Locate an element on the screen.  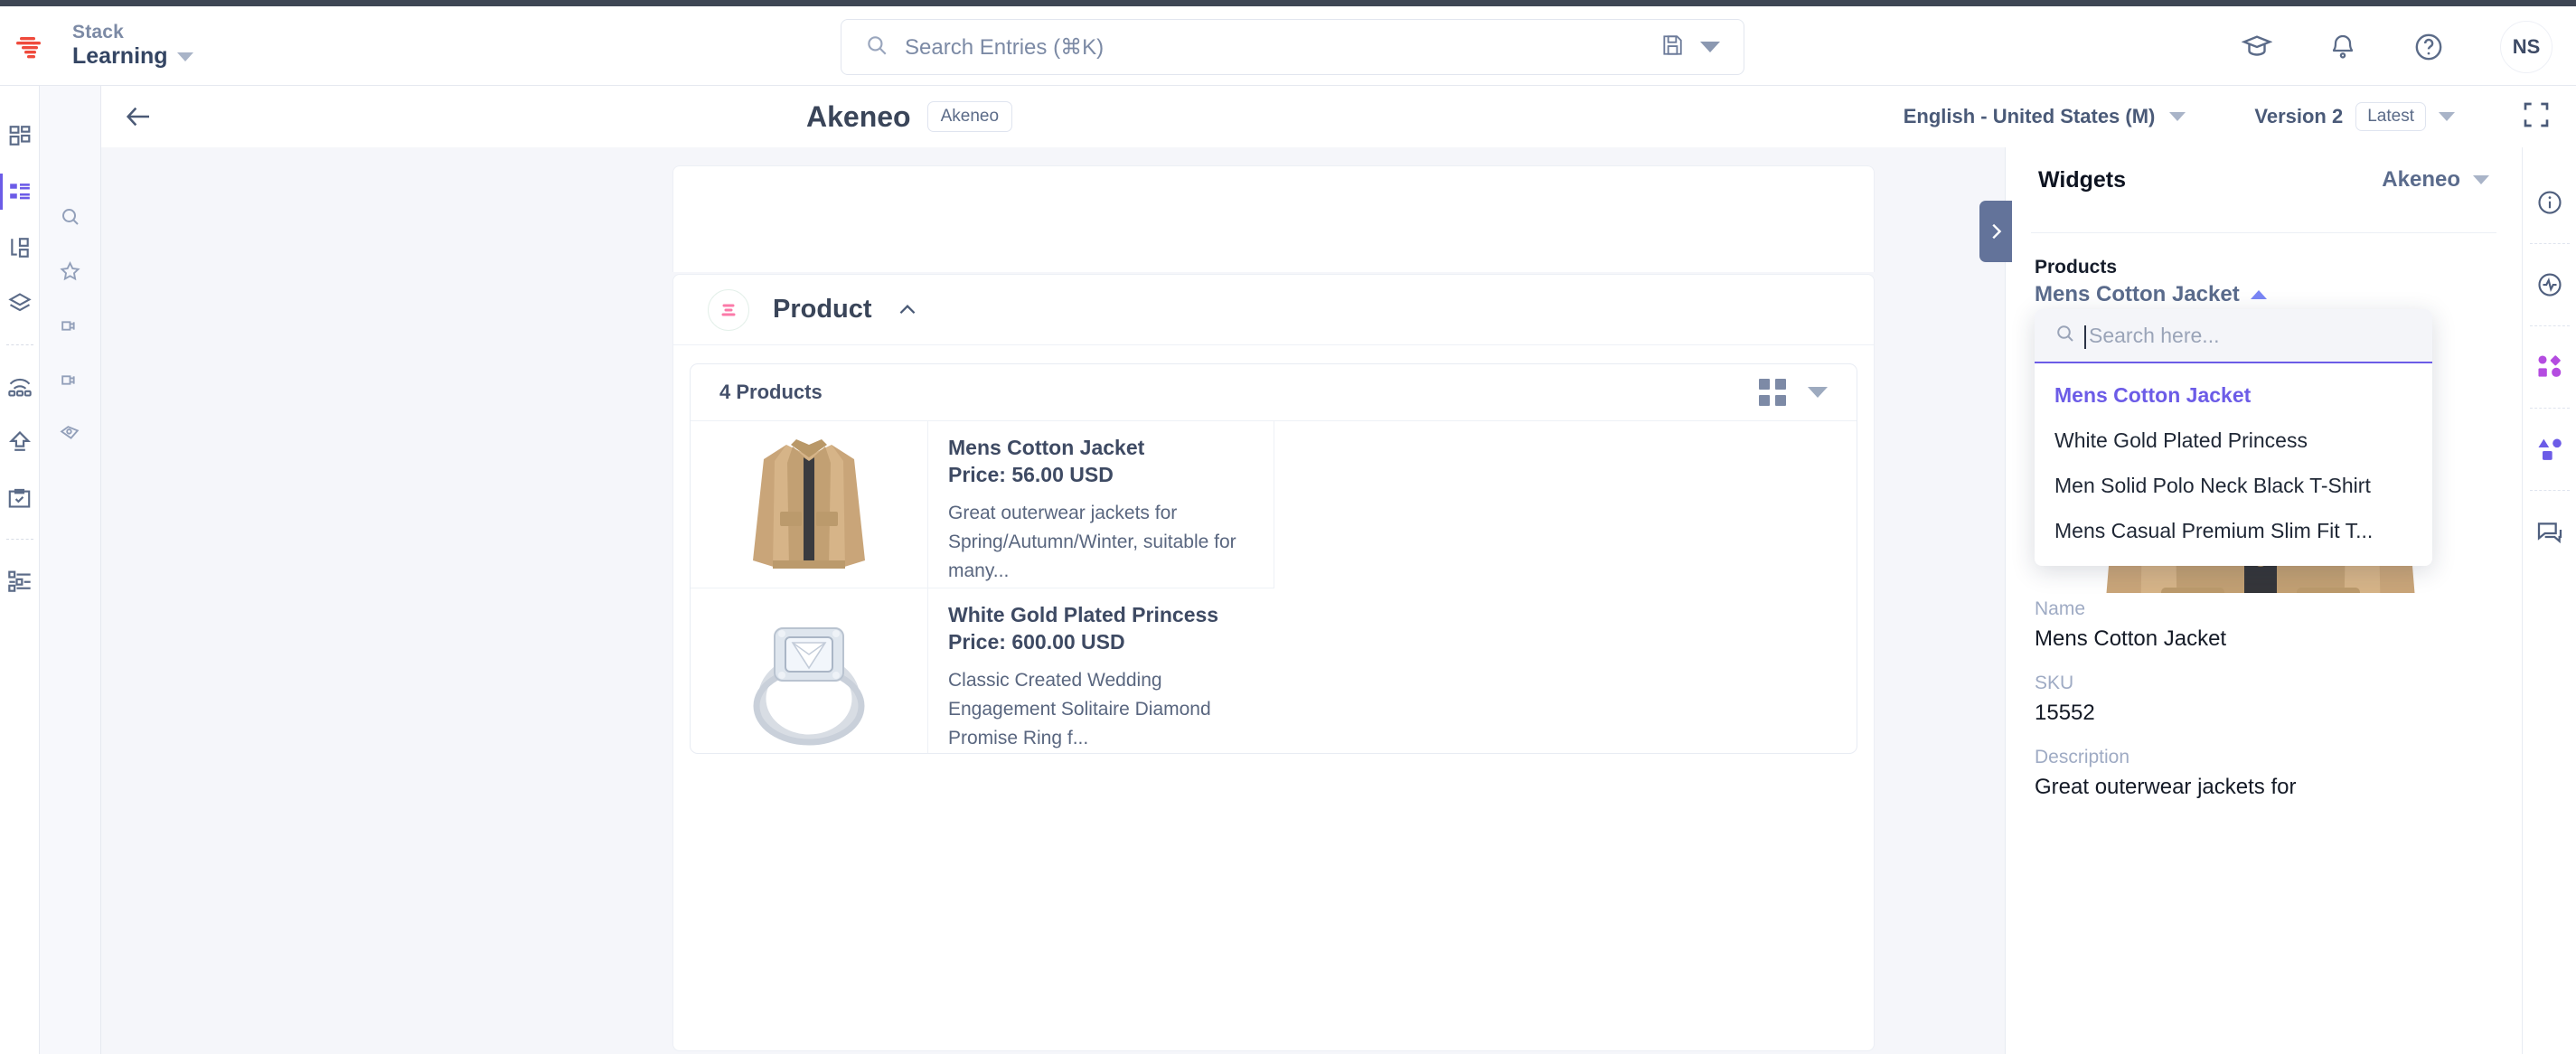
header-actions: NS is located at coordinates (2397, 47).